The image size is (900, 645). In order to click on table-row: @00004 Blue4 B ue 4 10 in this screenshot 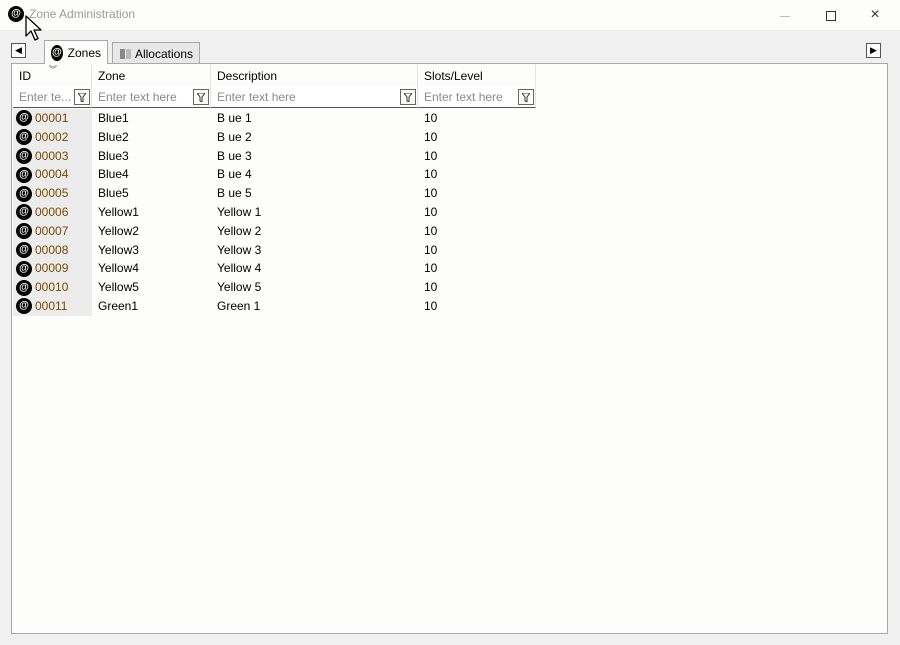, I will do `click(274, 175)`.